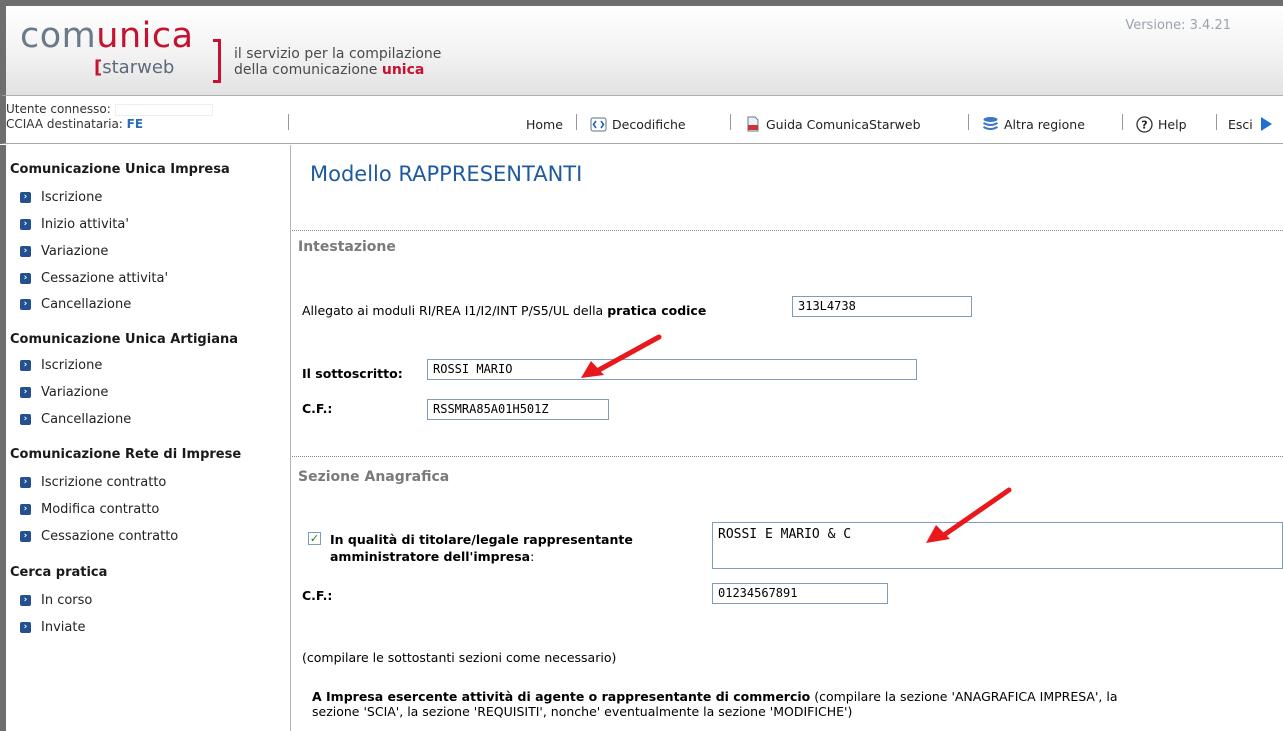  I want to click on guida-link: Guida ComunicaStarweb, so click(832, 124).